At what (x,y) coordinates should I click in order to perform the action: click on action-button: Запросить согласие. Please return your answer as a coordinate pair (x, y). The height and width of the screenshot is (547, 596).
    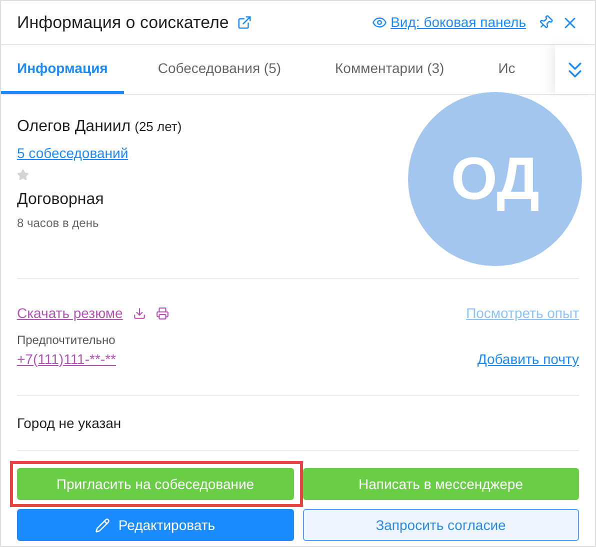
    Looking at the image, I should click on (440, 525).